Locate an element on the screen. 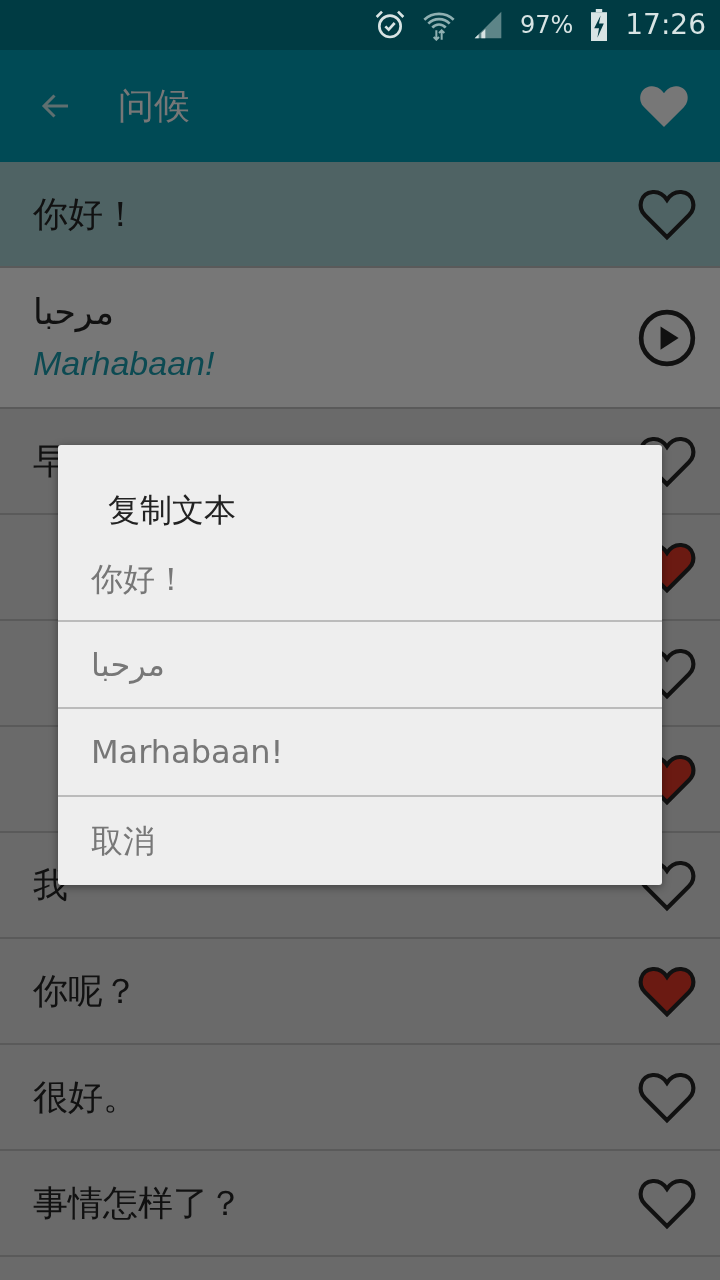 The width and height of the screenshot is (720, 1280). screen-title: 问候 is located at coordinates (154, 106).